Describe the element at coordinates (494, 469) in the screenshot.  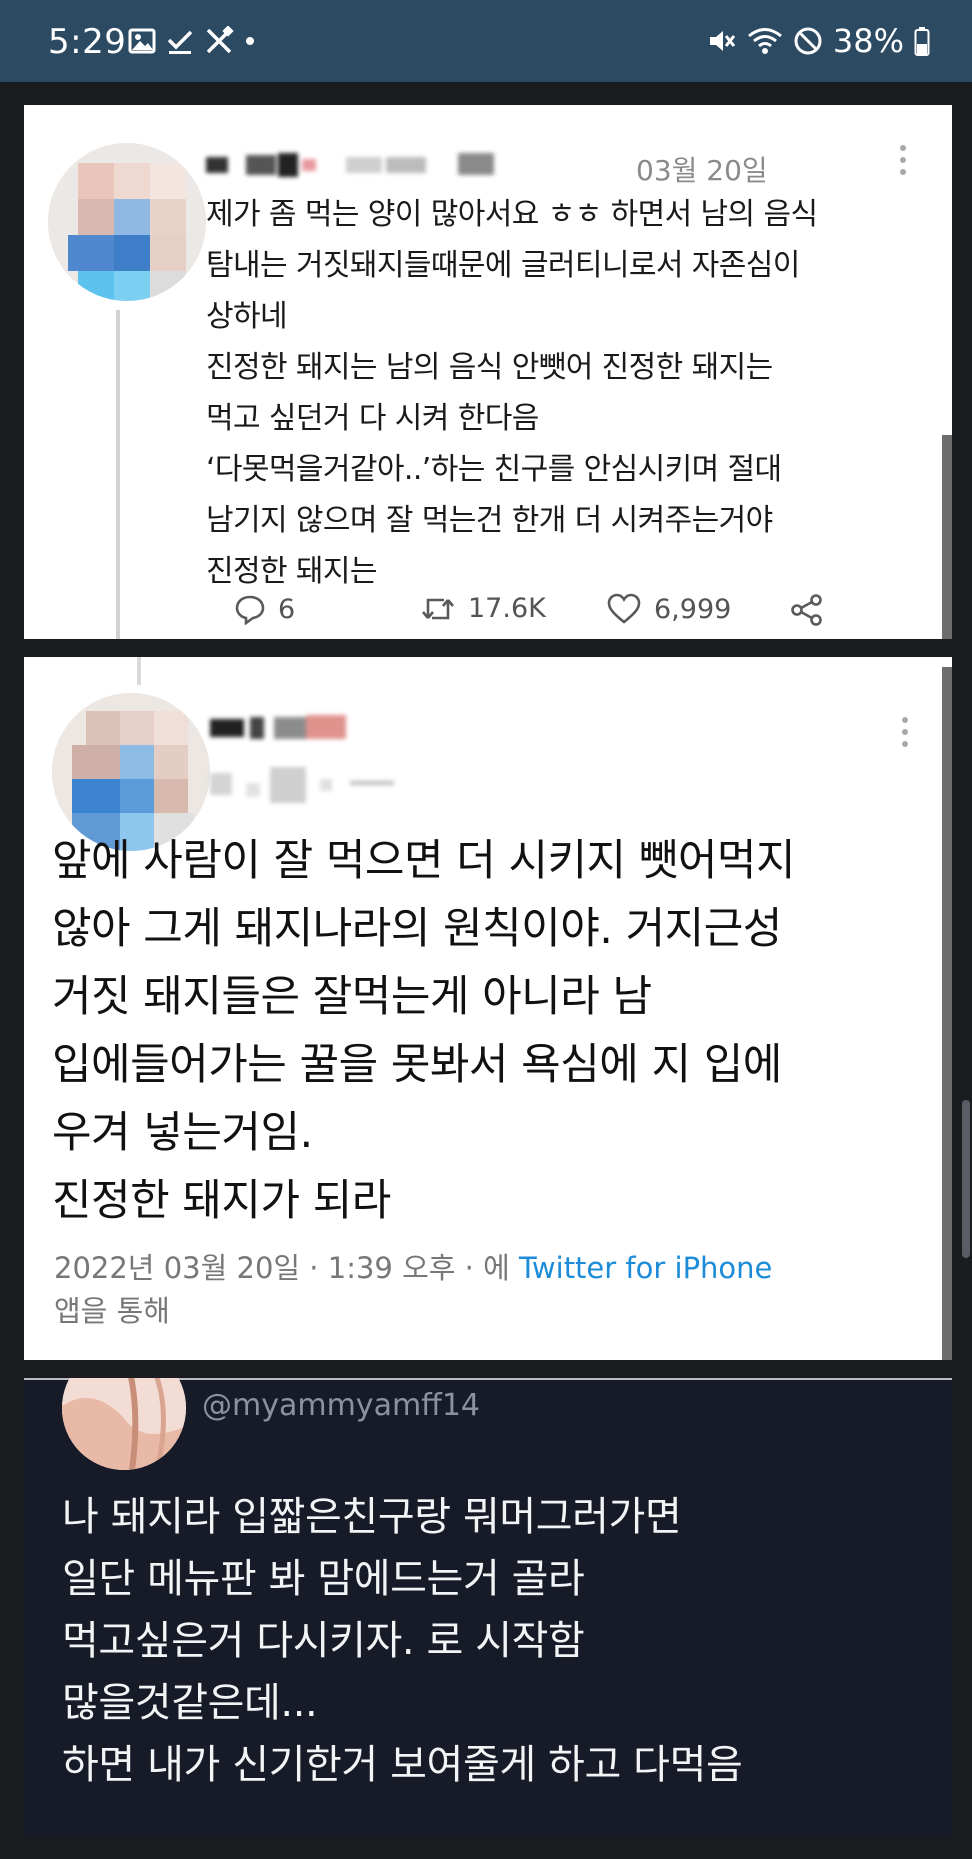
I see `tweet-line: ‘다못먹을거같아..’하는 친구를 안심시키며 절대` at that location.